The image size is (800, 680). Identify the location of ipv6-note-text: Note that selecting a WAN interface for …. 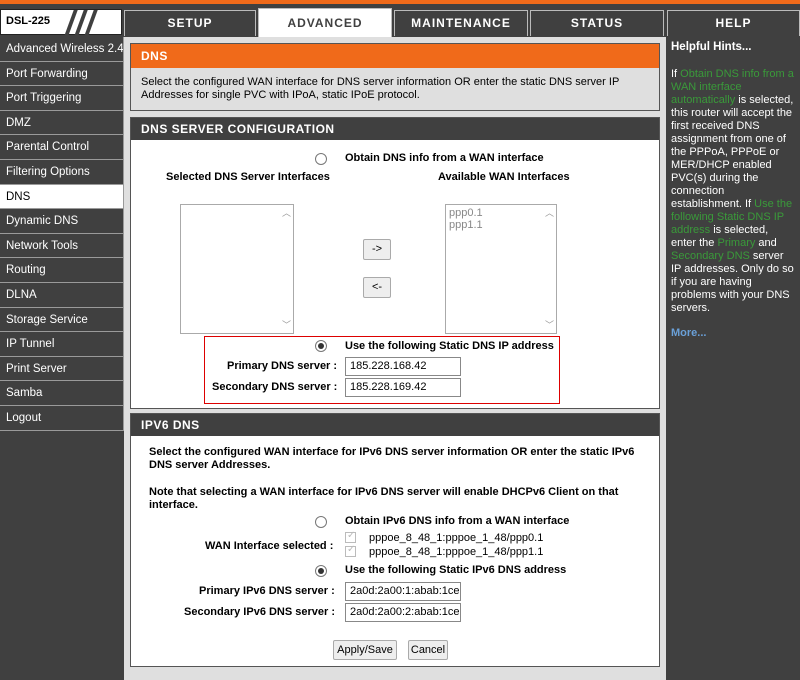
(384, 498).